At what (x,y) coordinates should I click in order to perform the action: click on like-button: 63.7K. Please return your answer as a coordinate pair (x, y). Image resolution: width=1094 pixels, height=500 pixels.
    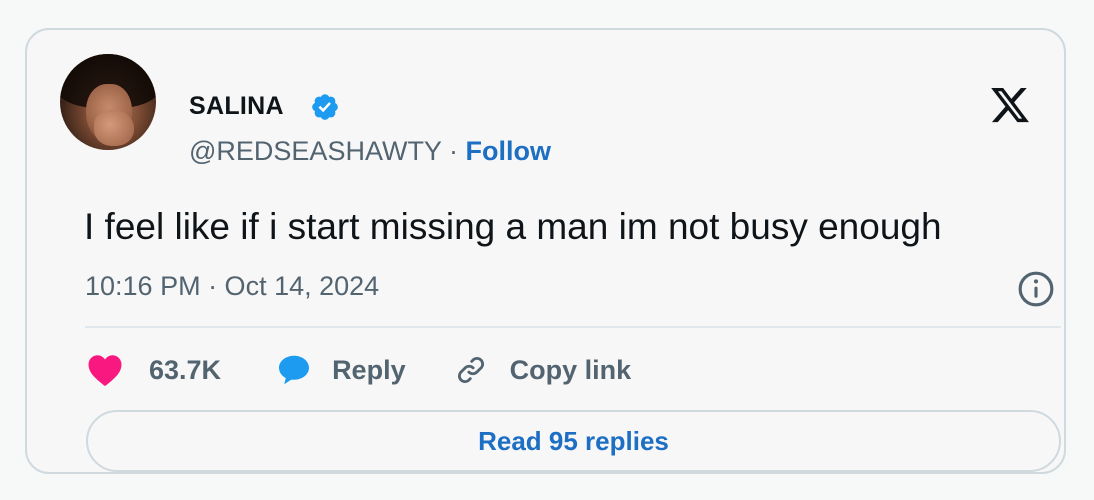
    Looking at the image, I should click on (154, 370).